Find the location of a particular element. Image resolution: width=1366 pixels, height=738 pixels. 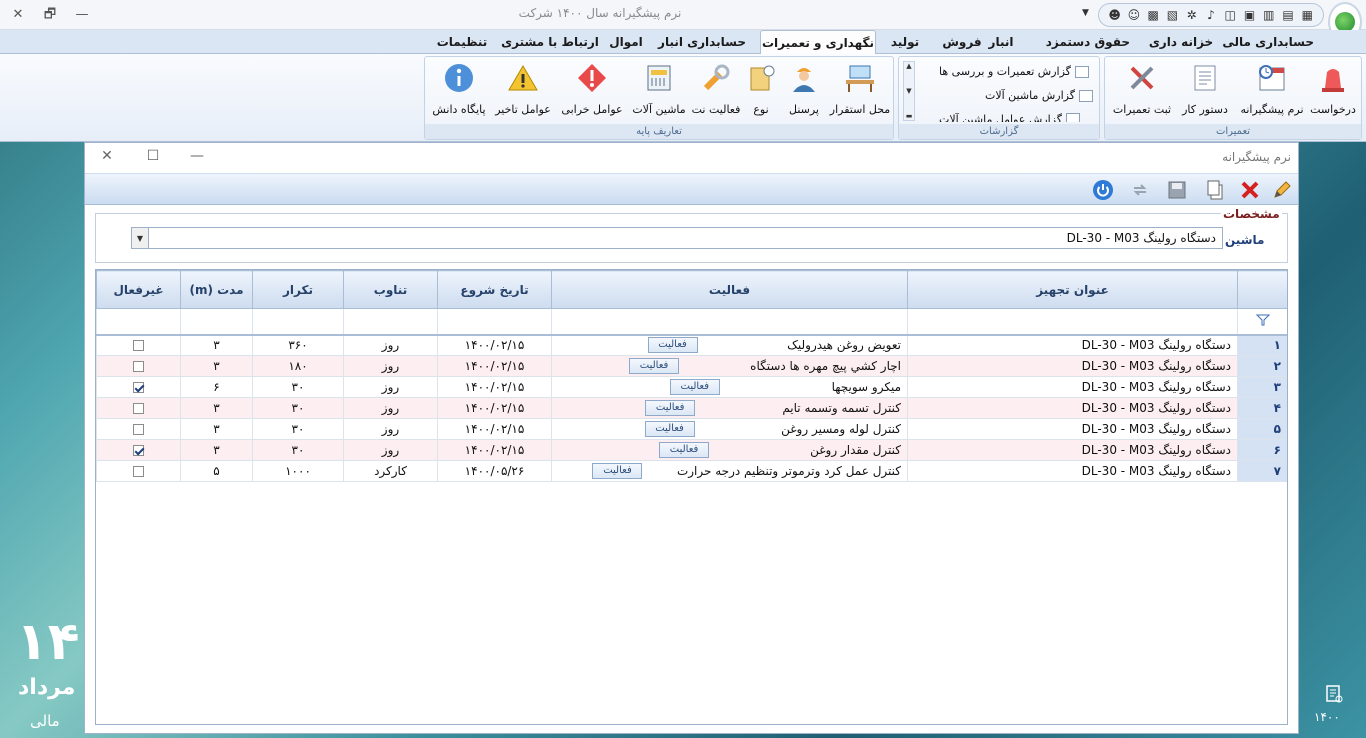

calculator-icon: ▤ is located at coordinates (1288, 15).